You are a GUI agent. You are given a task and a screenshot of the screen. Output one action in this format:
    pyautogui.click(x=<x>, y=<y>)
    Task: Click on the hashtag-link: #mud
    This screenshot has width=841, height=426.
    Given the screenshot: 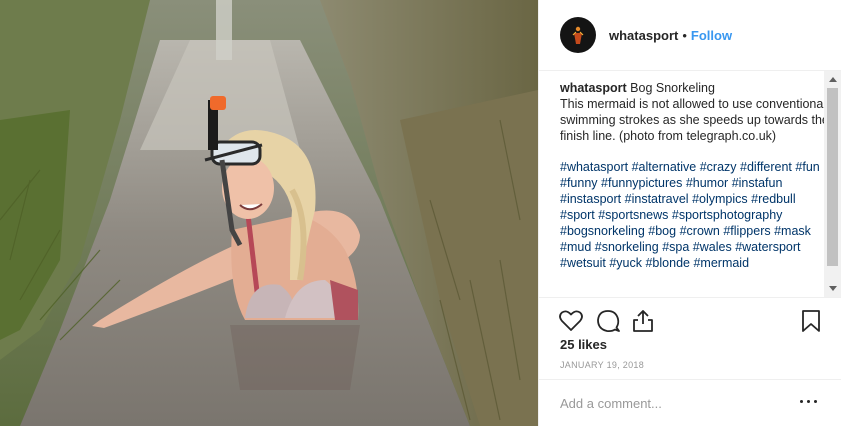 What is the action you would take?
    pyautogui.click(x=575, y=247)
    